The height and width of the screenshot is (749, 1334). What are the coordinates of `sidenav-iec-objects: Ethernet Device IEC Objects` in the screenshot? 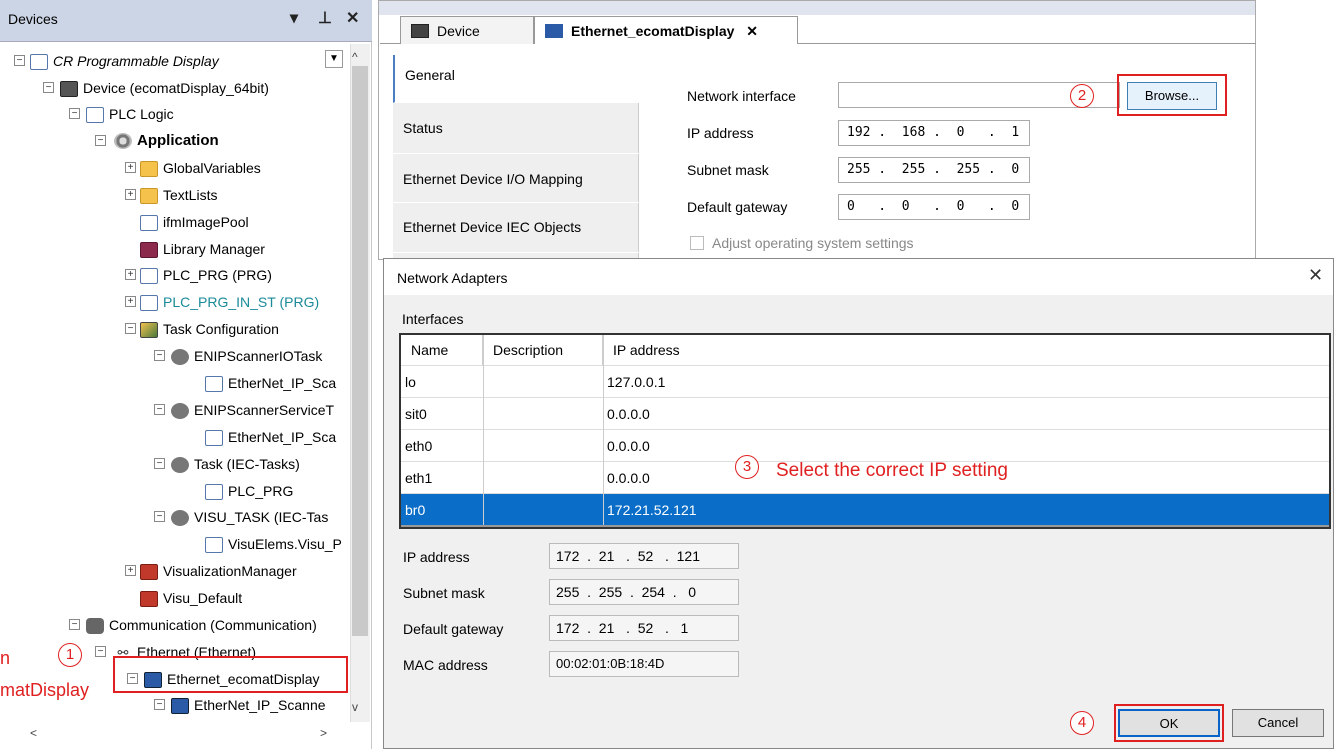 It's located at (516, 228).